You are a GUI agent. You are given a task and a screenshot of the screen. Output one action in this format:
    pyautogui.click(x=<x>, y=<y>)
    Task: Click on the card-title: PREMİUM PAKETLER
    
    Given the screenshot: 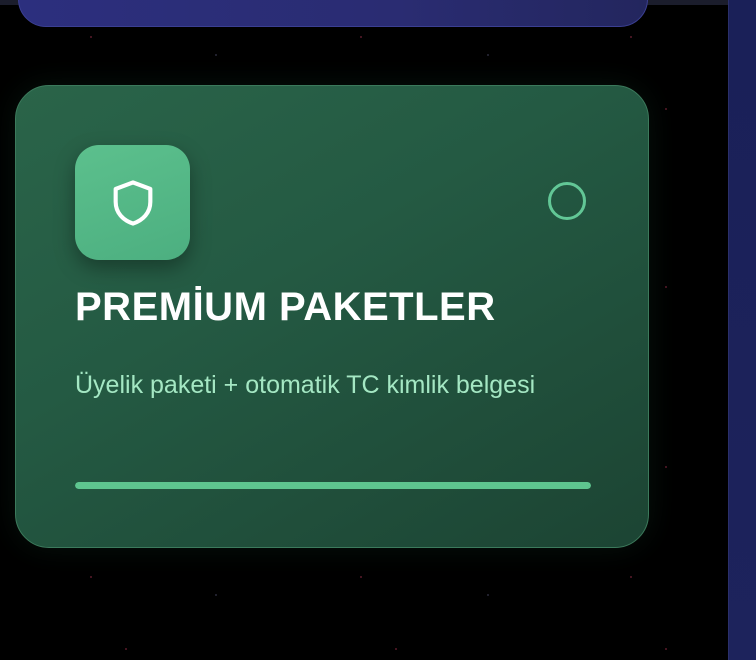 What is the action you would take?
    pyautogui.click(x=285, y=307)
    